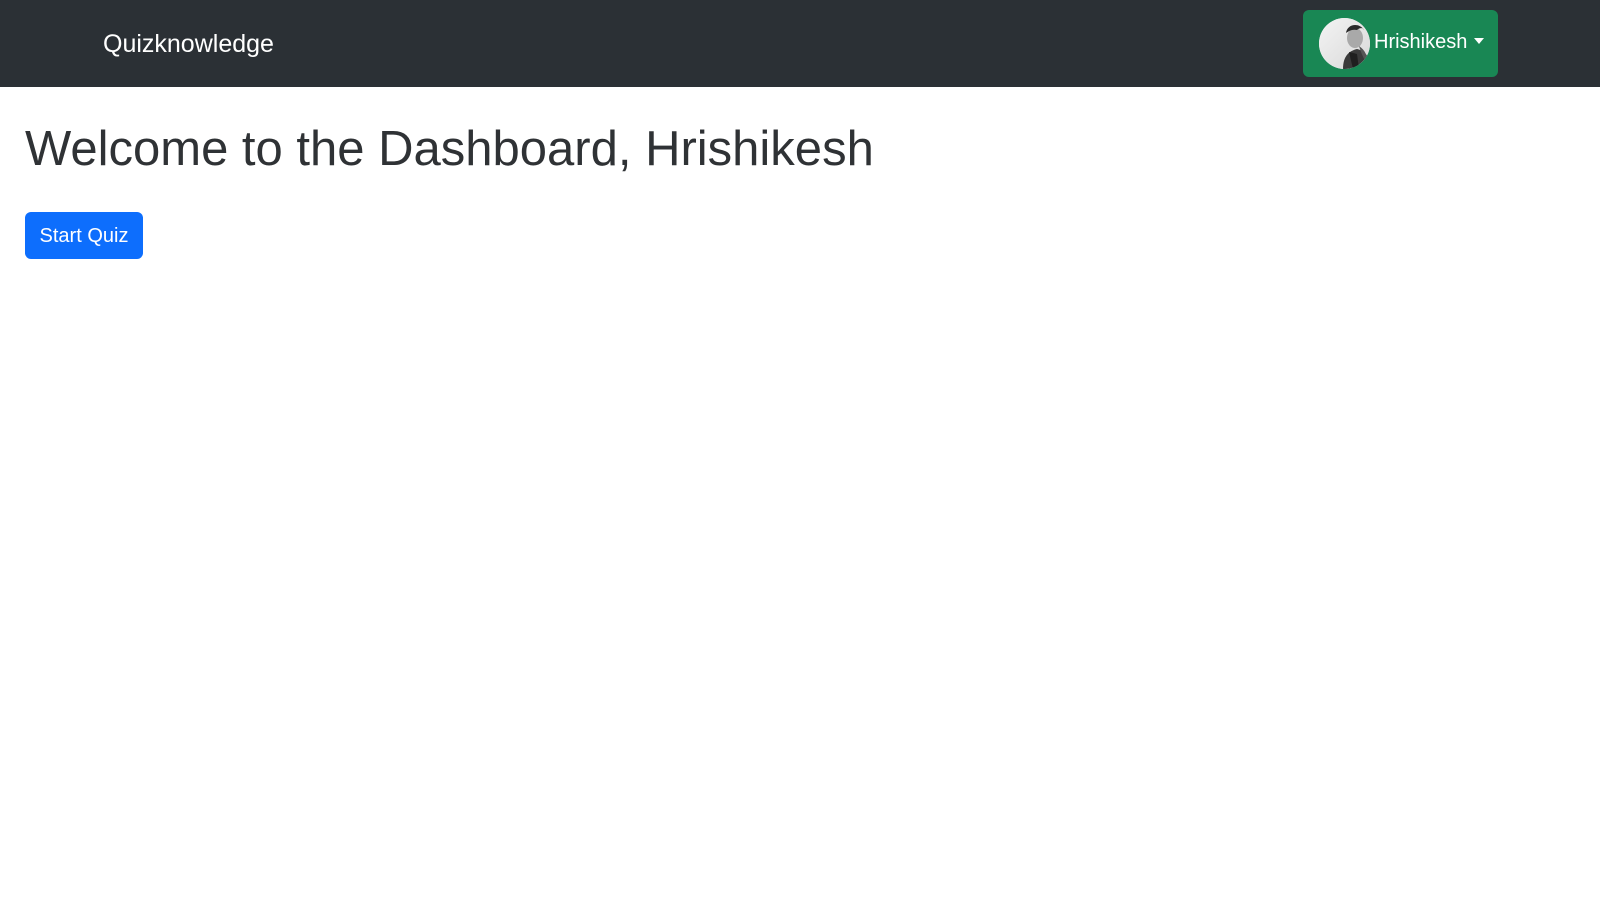 The height and width of the screenshot is (900, 1600). I want to click on brand-link: Quizknowledge, so click(188, 44).